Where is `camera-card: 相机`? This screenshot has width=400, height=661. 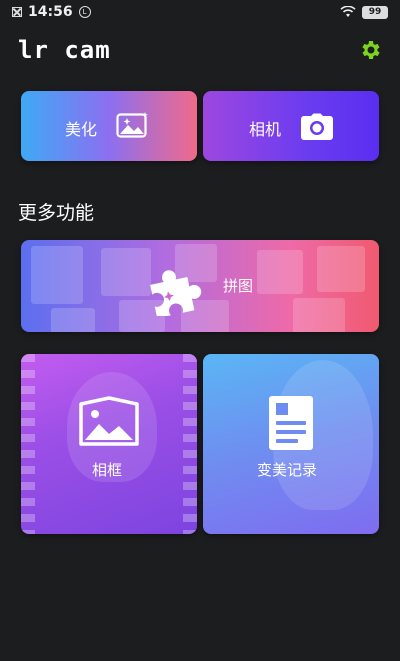
camera-card: 相机 is located at coordinates (291, 126).